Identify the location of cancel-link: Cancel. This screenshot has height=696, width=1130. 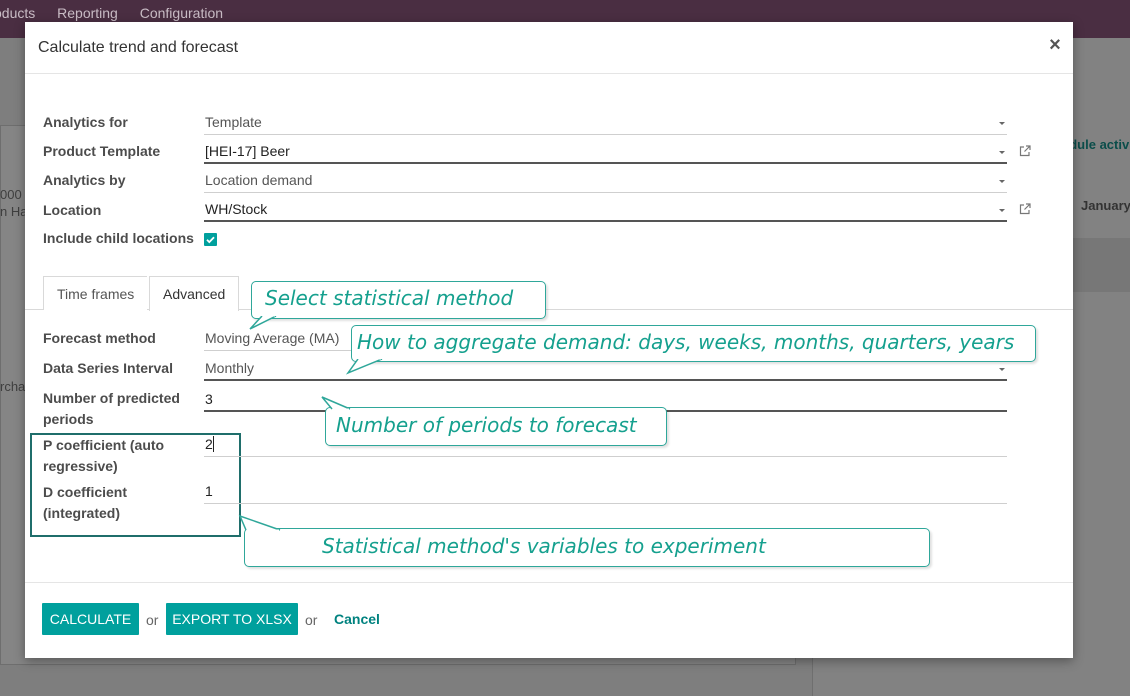
(357, 619).